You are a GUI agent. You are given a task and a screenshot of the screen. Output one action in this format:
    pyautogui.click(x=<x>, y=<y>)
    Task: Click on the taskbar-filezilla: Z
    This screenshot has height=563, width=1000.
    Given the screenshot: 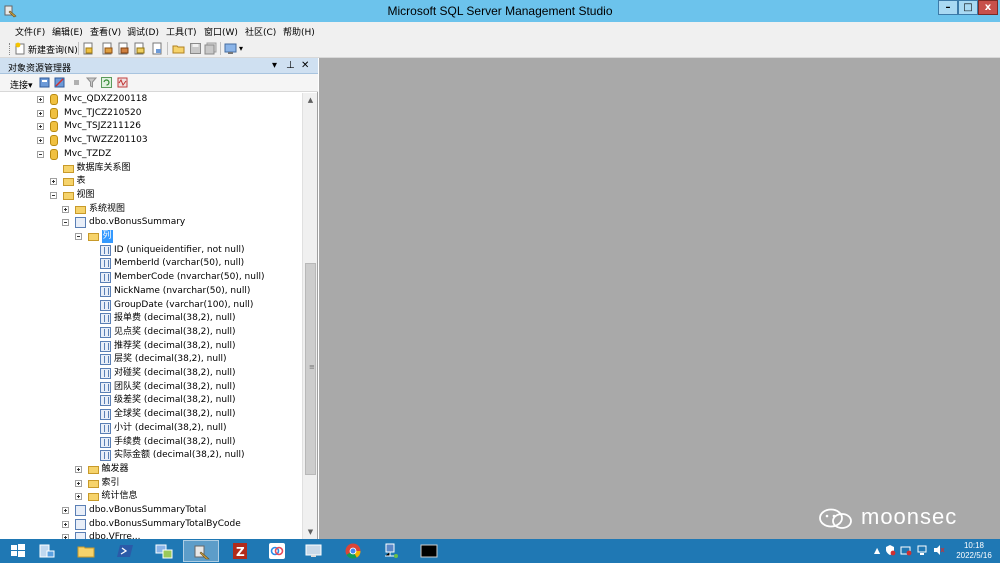 What is the action you would take?
    pyautogui.click(x=240, y=551)
    